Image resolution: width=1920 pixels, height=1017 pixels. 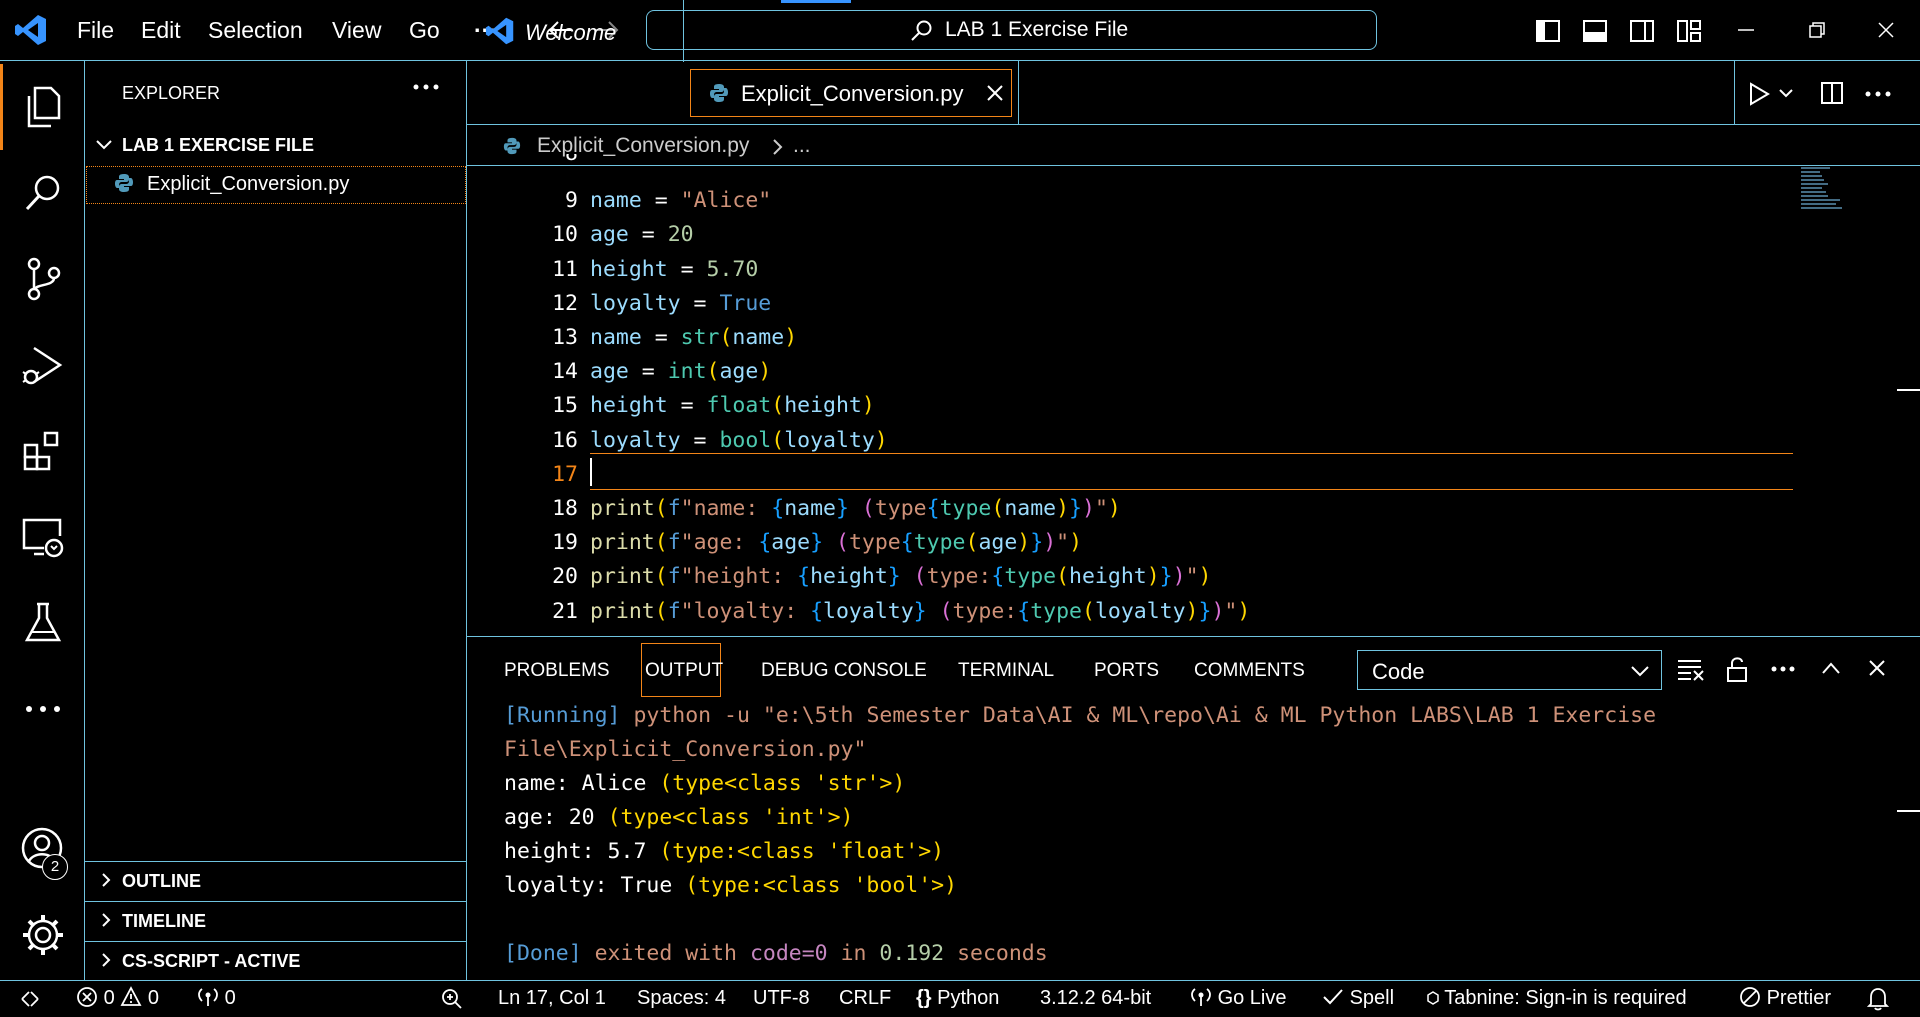 What do you see at coordinates (682, 670) in the screenshot?
I see `tab-output: OUTPUT` at bounding box center [682, 670].